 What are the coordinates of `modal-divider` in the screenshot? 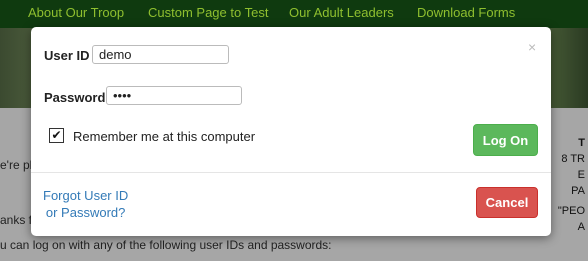 It's located at (291, 172).